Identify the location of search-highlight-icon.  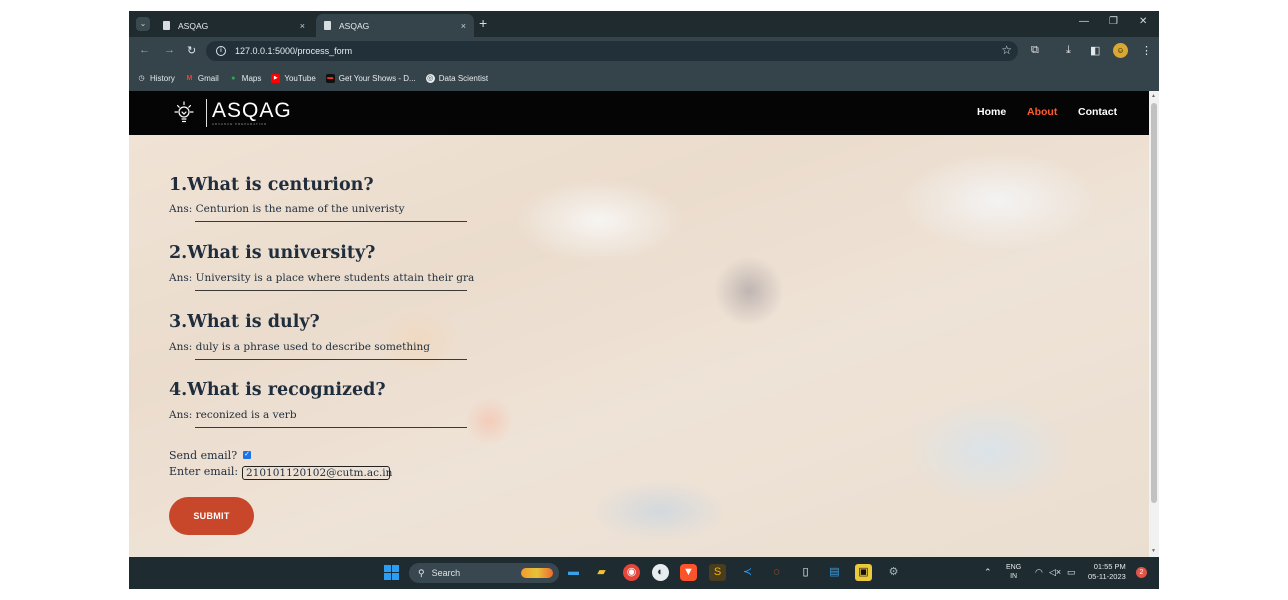
(537, 573).